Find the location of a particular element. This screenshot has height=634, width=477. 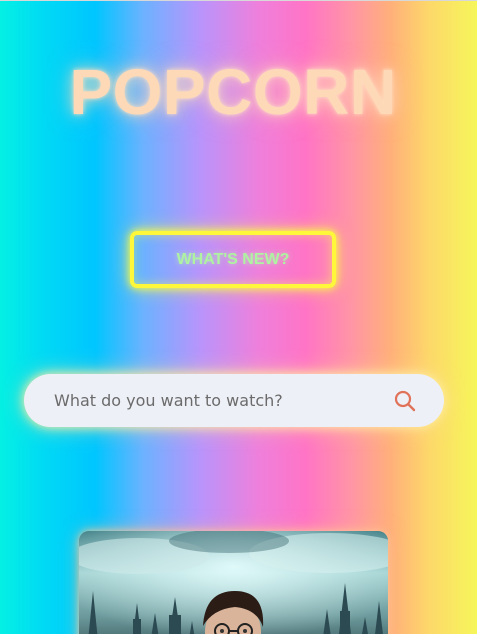

top-divider is located at coordinates (238, 0).